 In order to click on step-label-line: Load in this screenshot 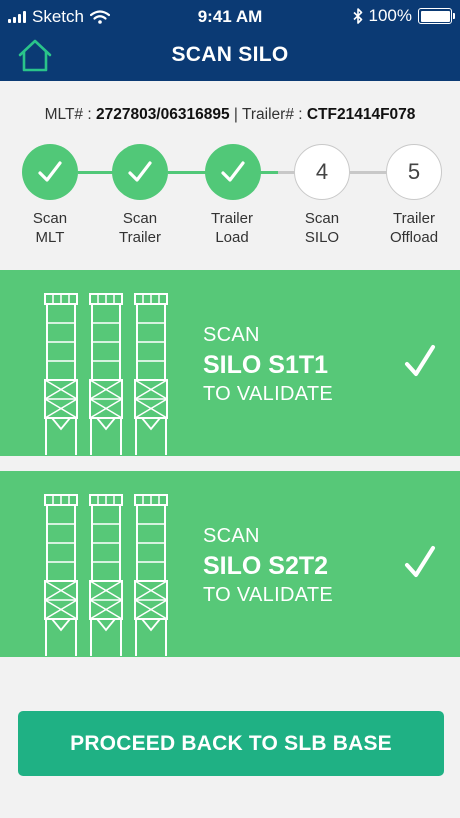, I will do `click(232, 237)`.